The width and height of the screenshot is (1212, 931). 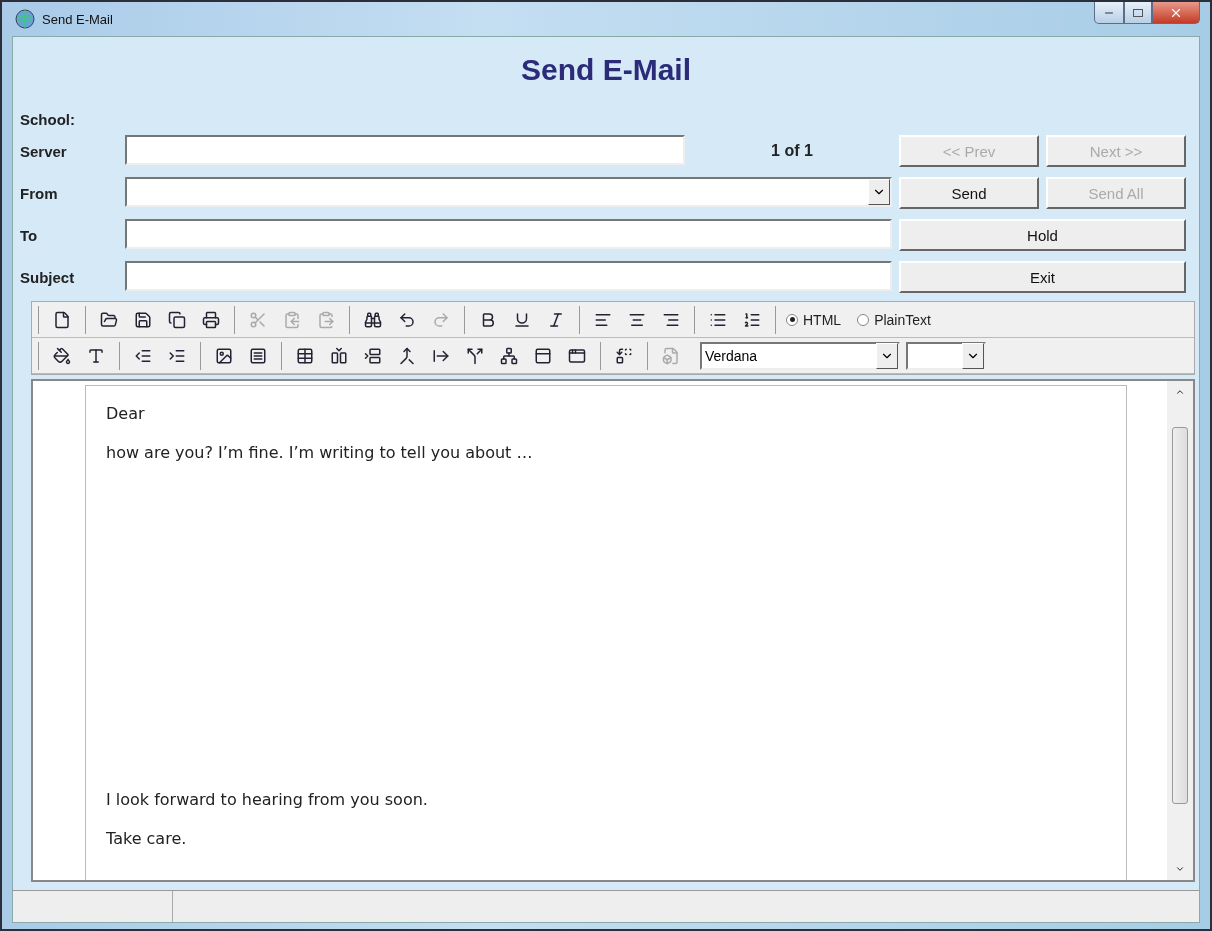 I want to click on maximize-icon, so click(x=1138, y=12).